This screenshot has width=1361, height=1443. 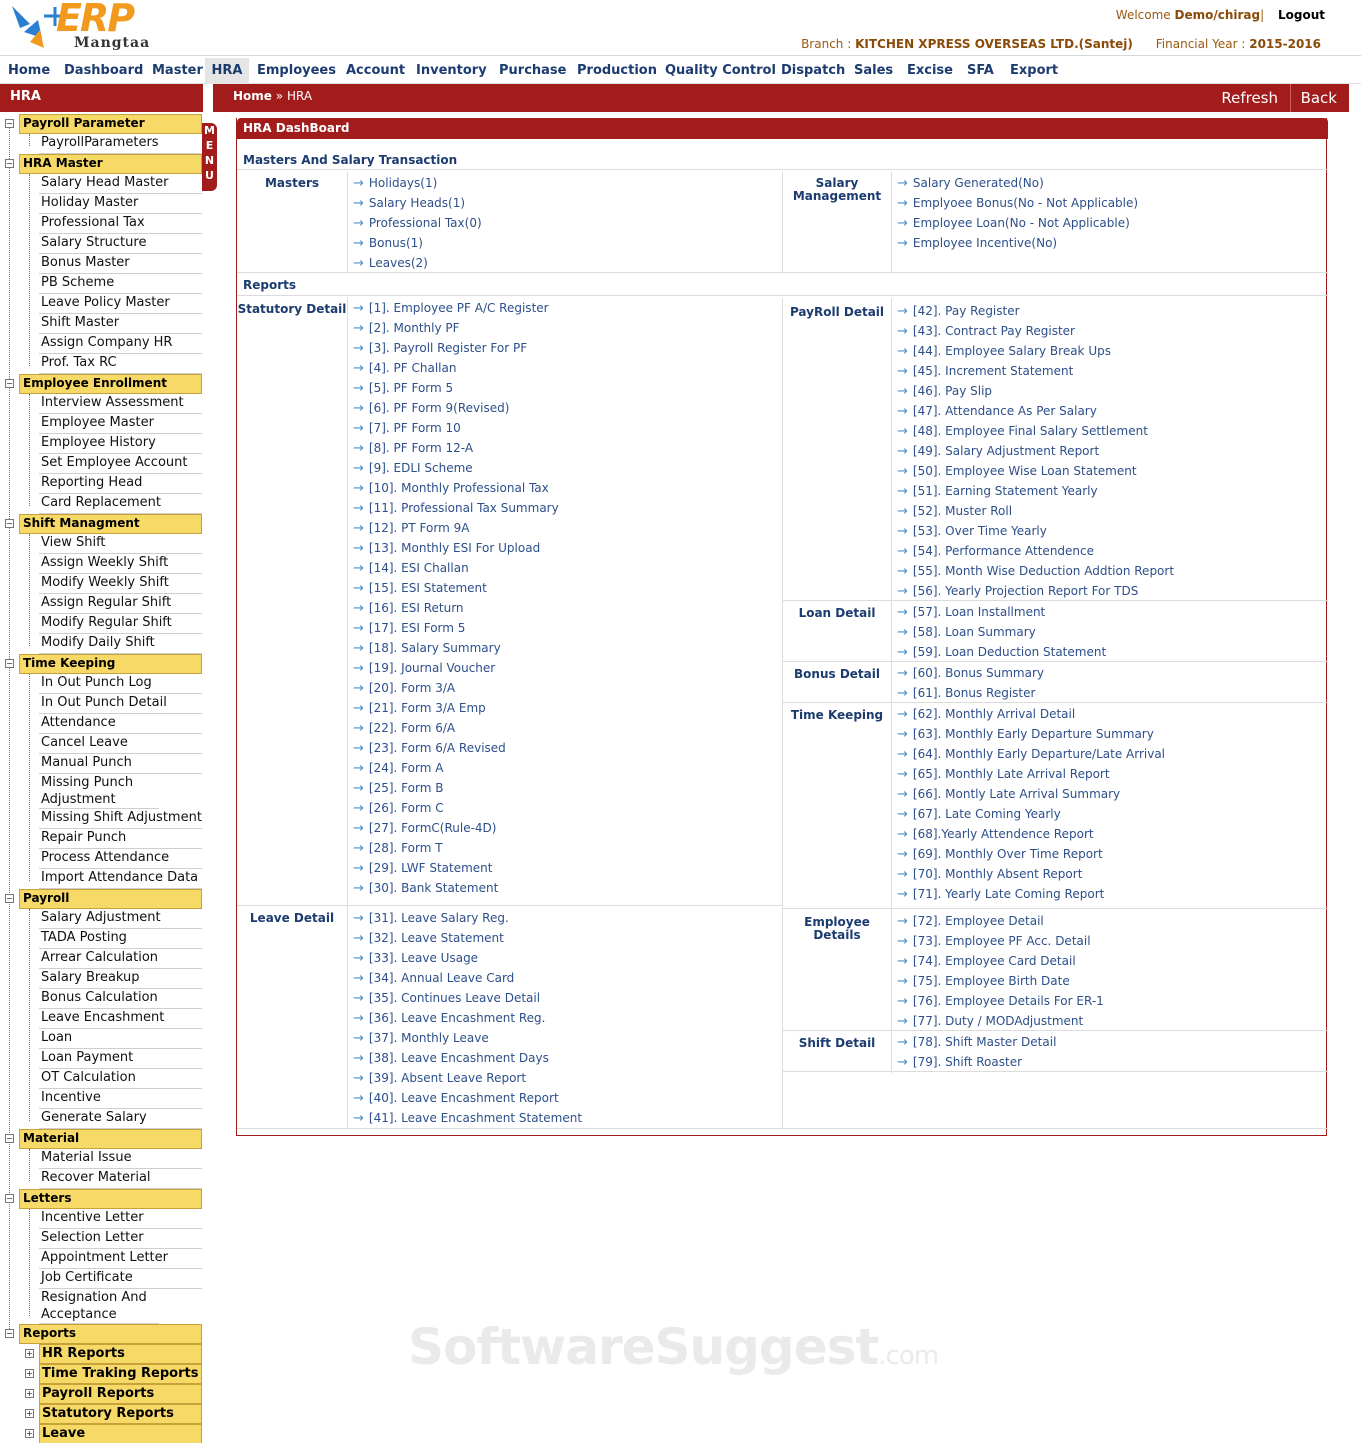 What do you see at coordinates (1004, 351) in the screenshot?
I see `report-link: → [44]. Employee Salary Break Ups` at bounding box center [1004, 351].